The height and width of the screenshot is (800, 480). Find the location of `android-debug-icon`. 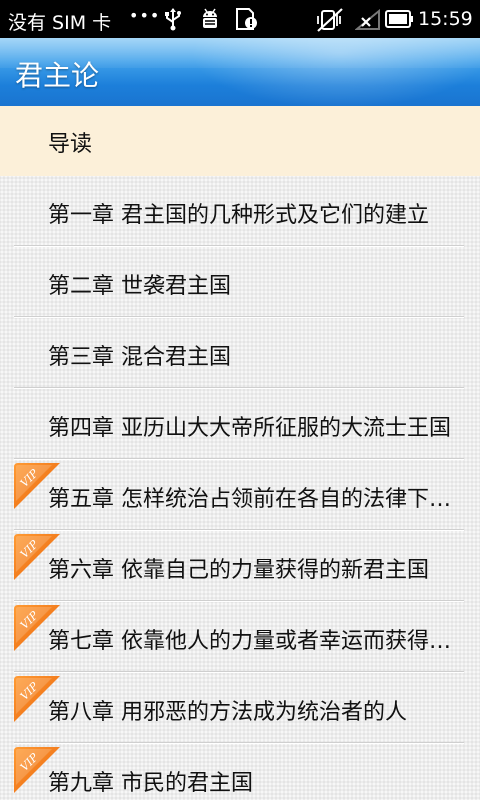

android-debug-icon is located at coordinates (210, 18).